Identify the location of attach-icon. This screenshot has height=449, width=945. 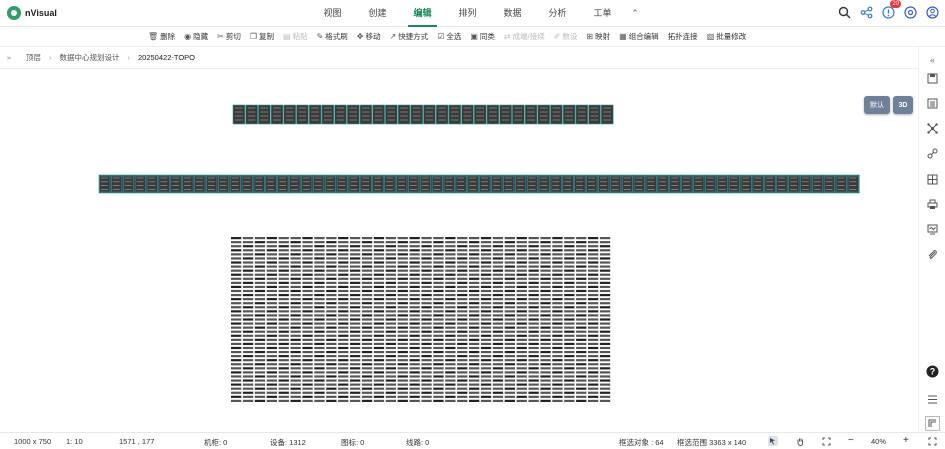
(932, 254).